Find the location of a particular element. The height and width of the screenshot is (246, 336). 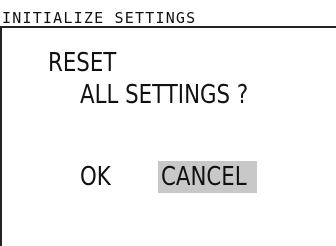

cancel-button: CANCEL is located at coordinates (207, 177).